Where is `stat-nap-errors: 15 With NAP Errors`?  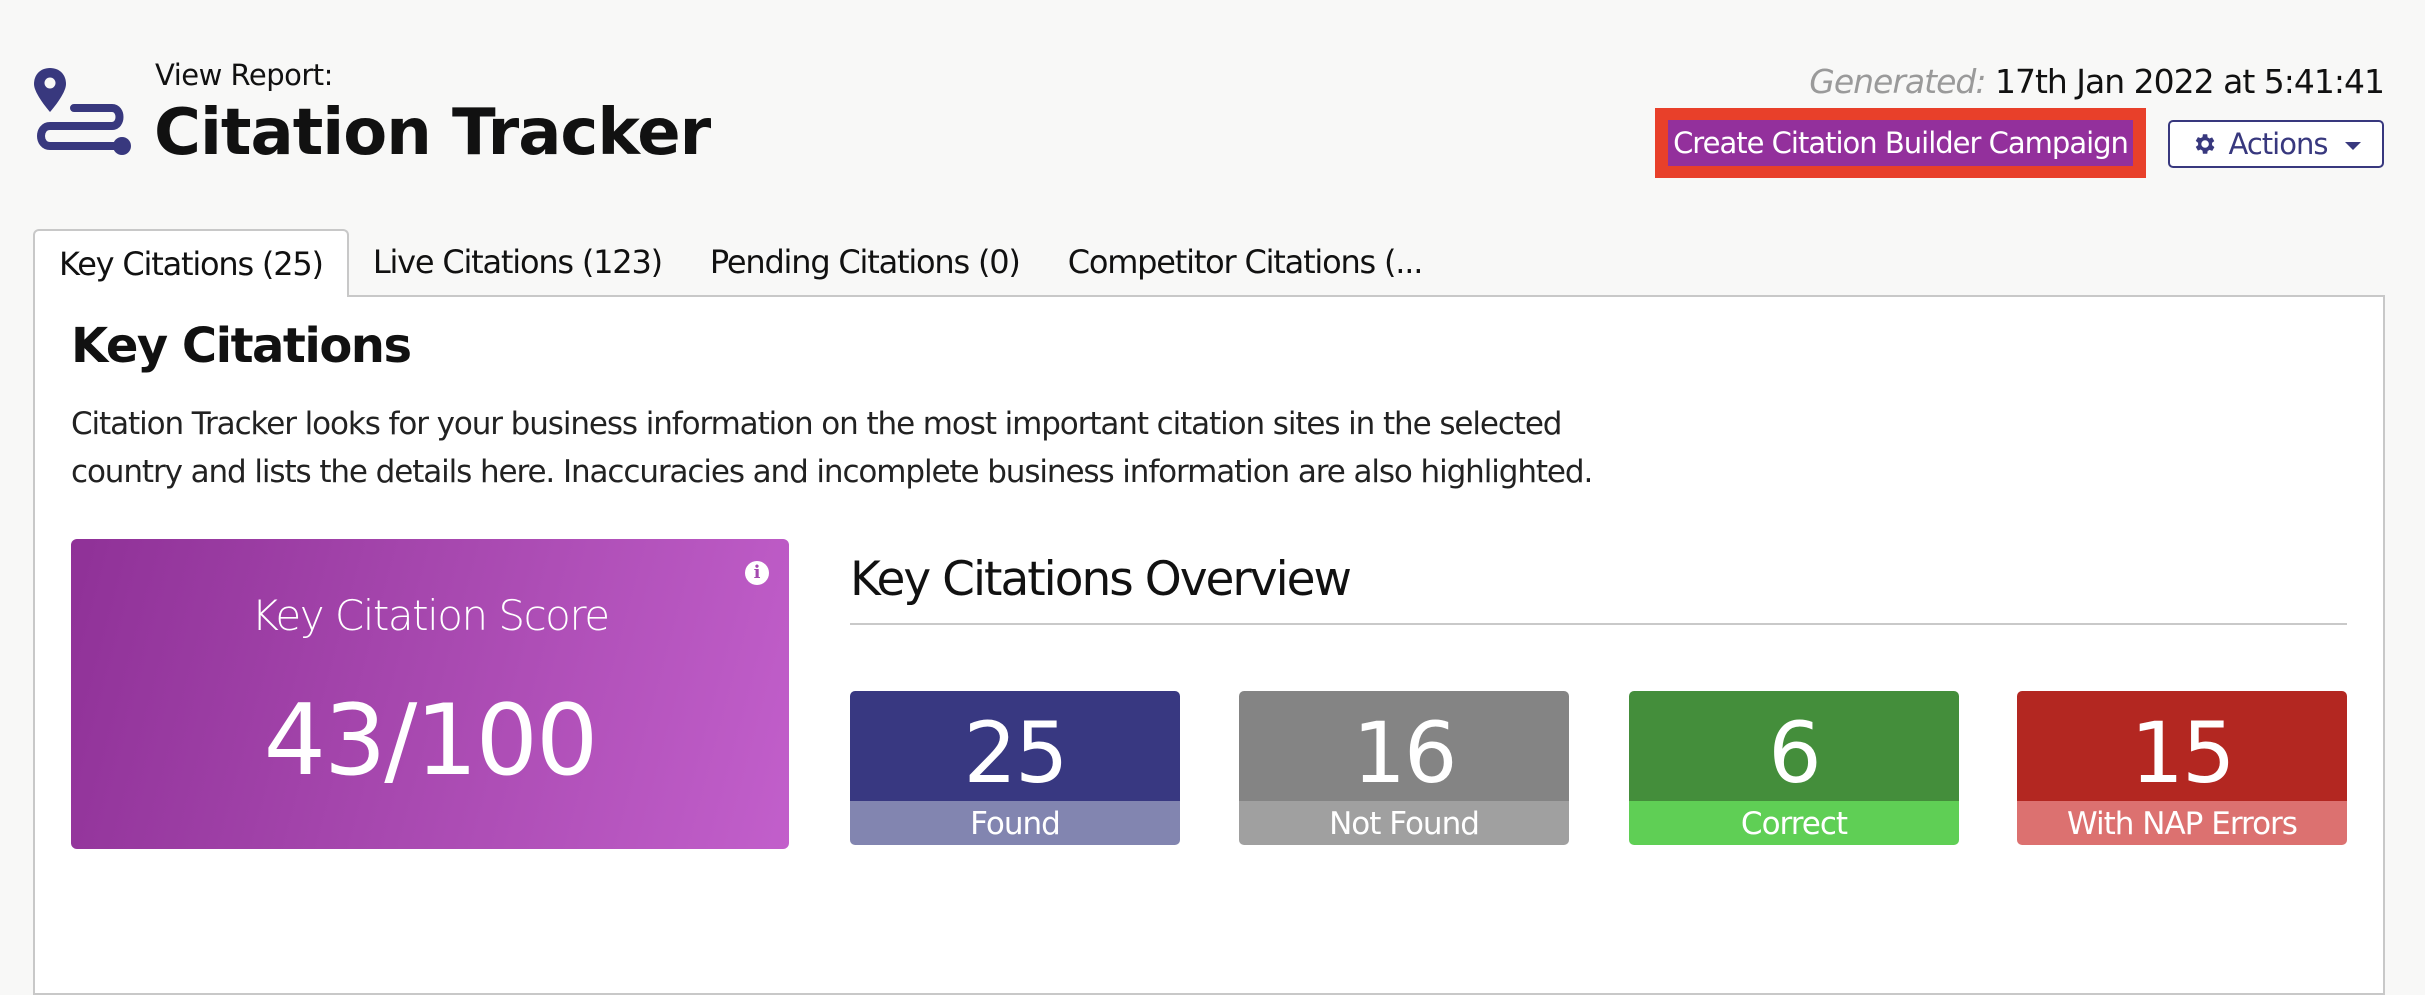 stat-nap-errors: 15 With NAP Errors is located at coordinates (2182, 768).